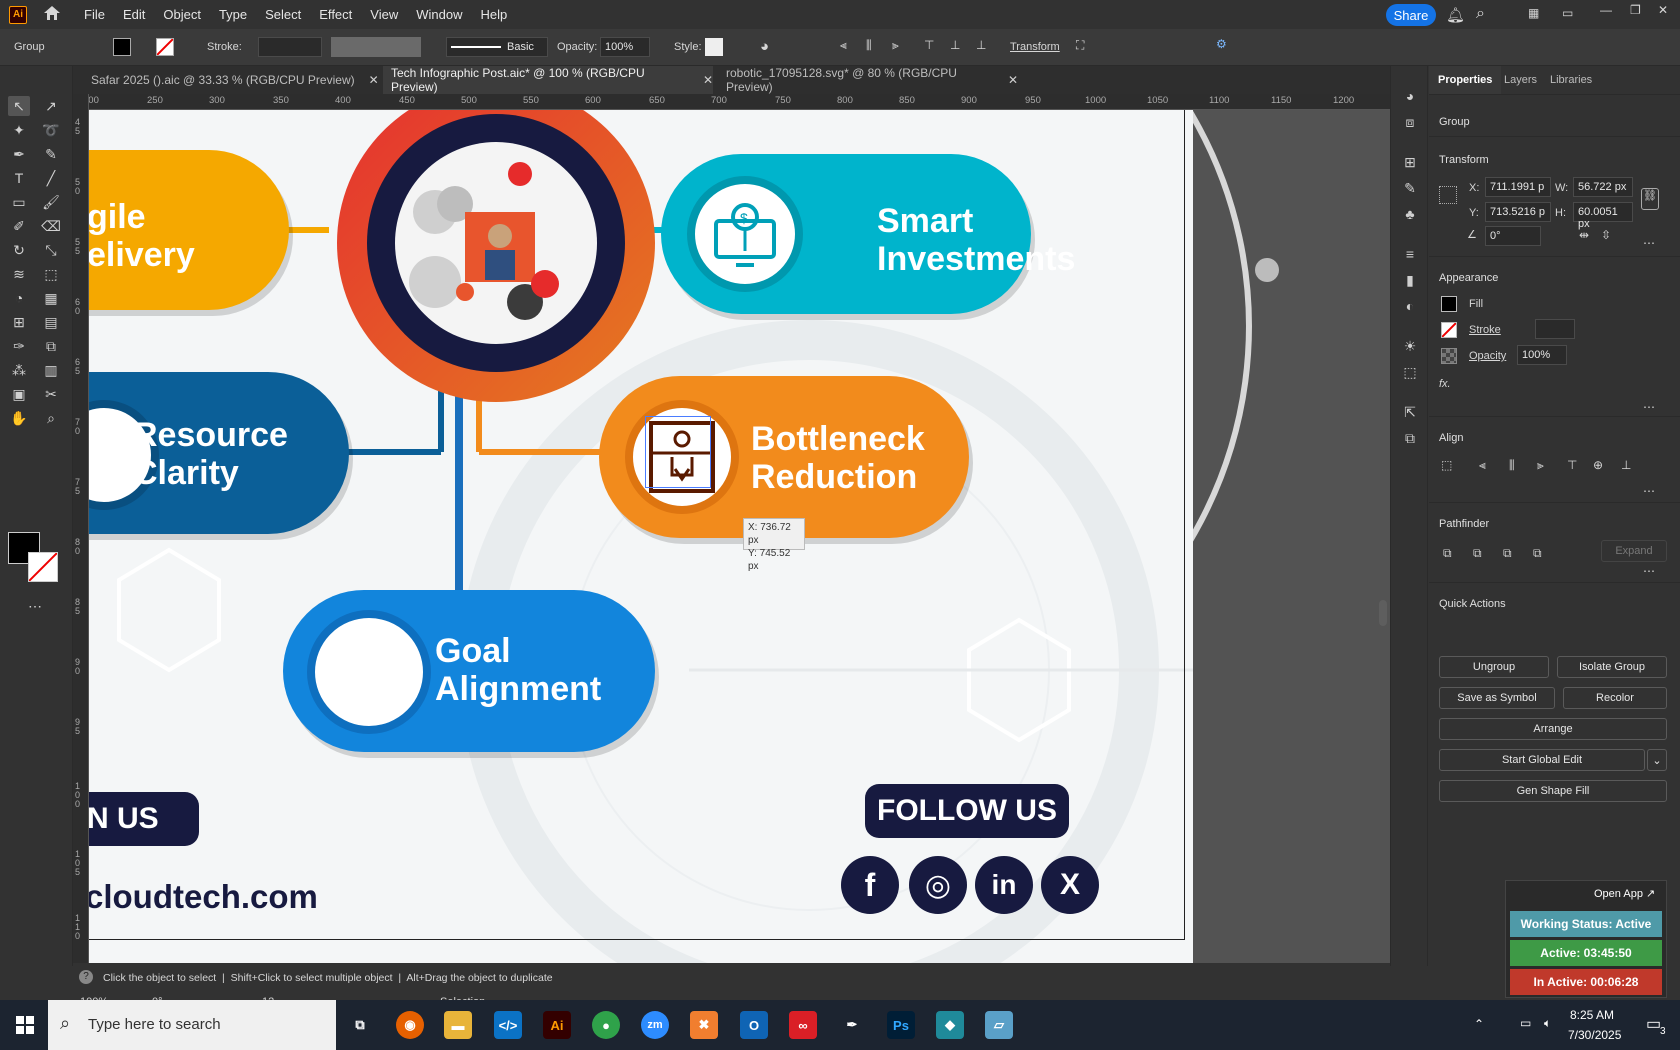 The width and height of the screenshot is (1680, 1050). What do you see at coordinates (1584, 235) in the screenshot?
I see `flip-horizontal-icon: ⇹` at bounding box center [1584, 235].